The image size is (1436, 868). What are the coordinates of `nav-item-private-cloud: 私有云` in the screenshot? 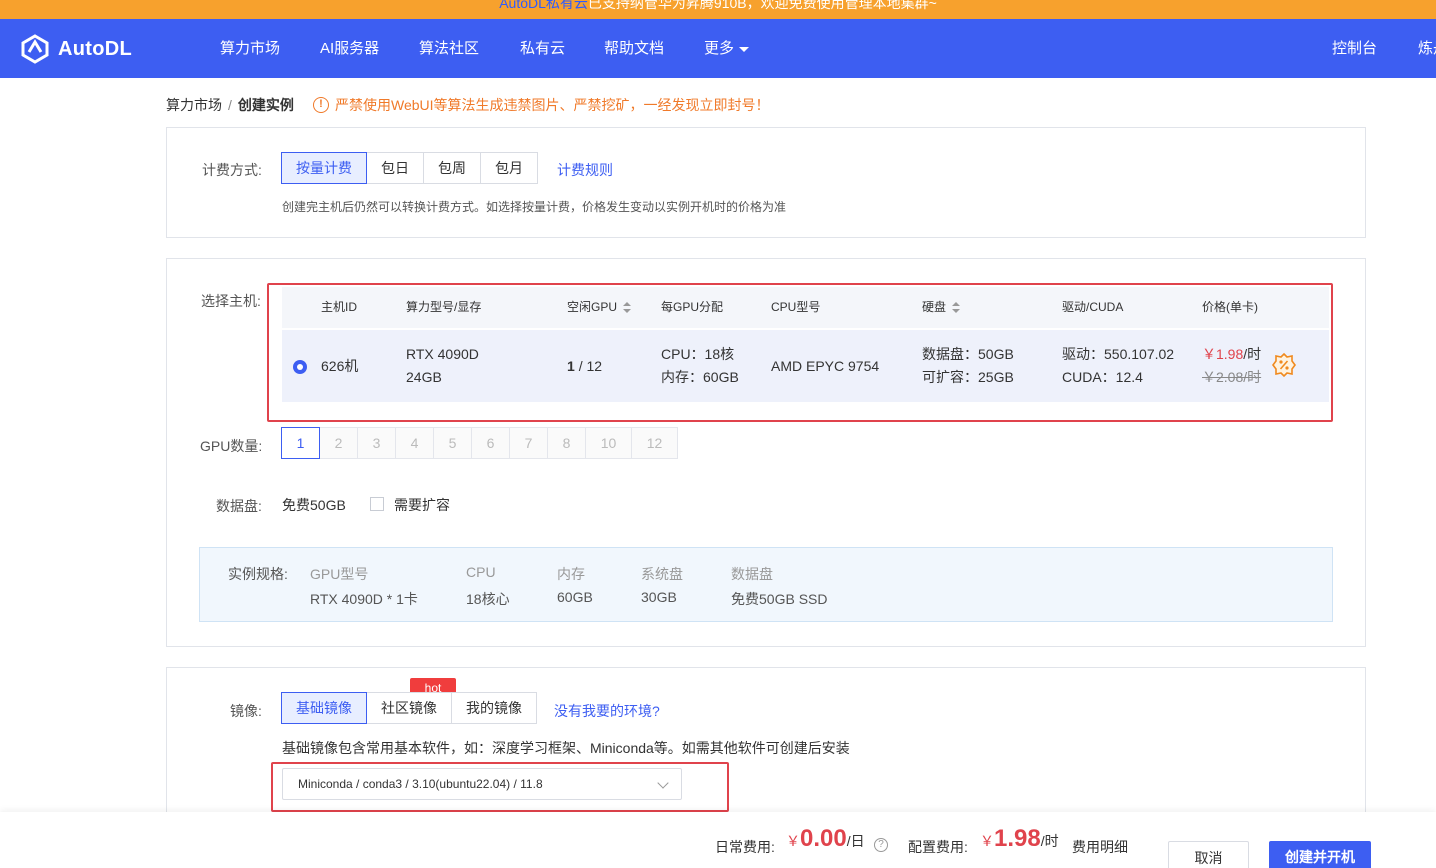 It's located at (542, 48).